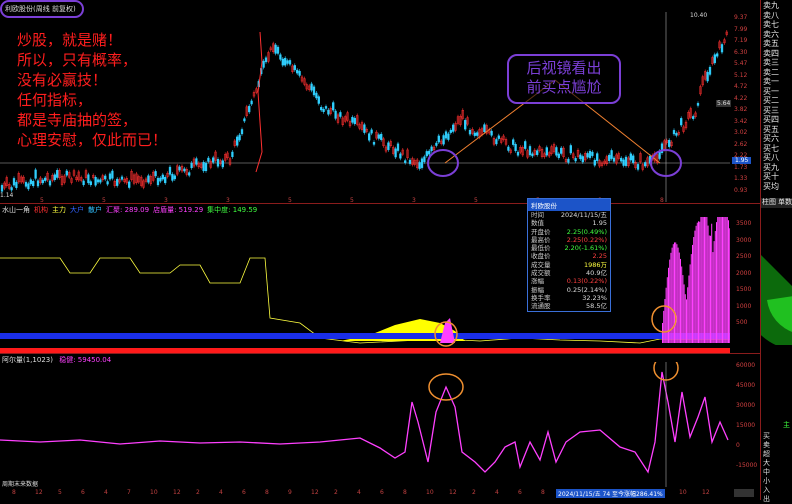  What do you see at coordinates (741, 29) in the screenshot?
I see `price-axis-label: 7.99` at bounding box center [741, 29].